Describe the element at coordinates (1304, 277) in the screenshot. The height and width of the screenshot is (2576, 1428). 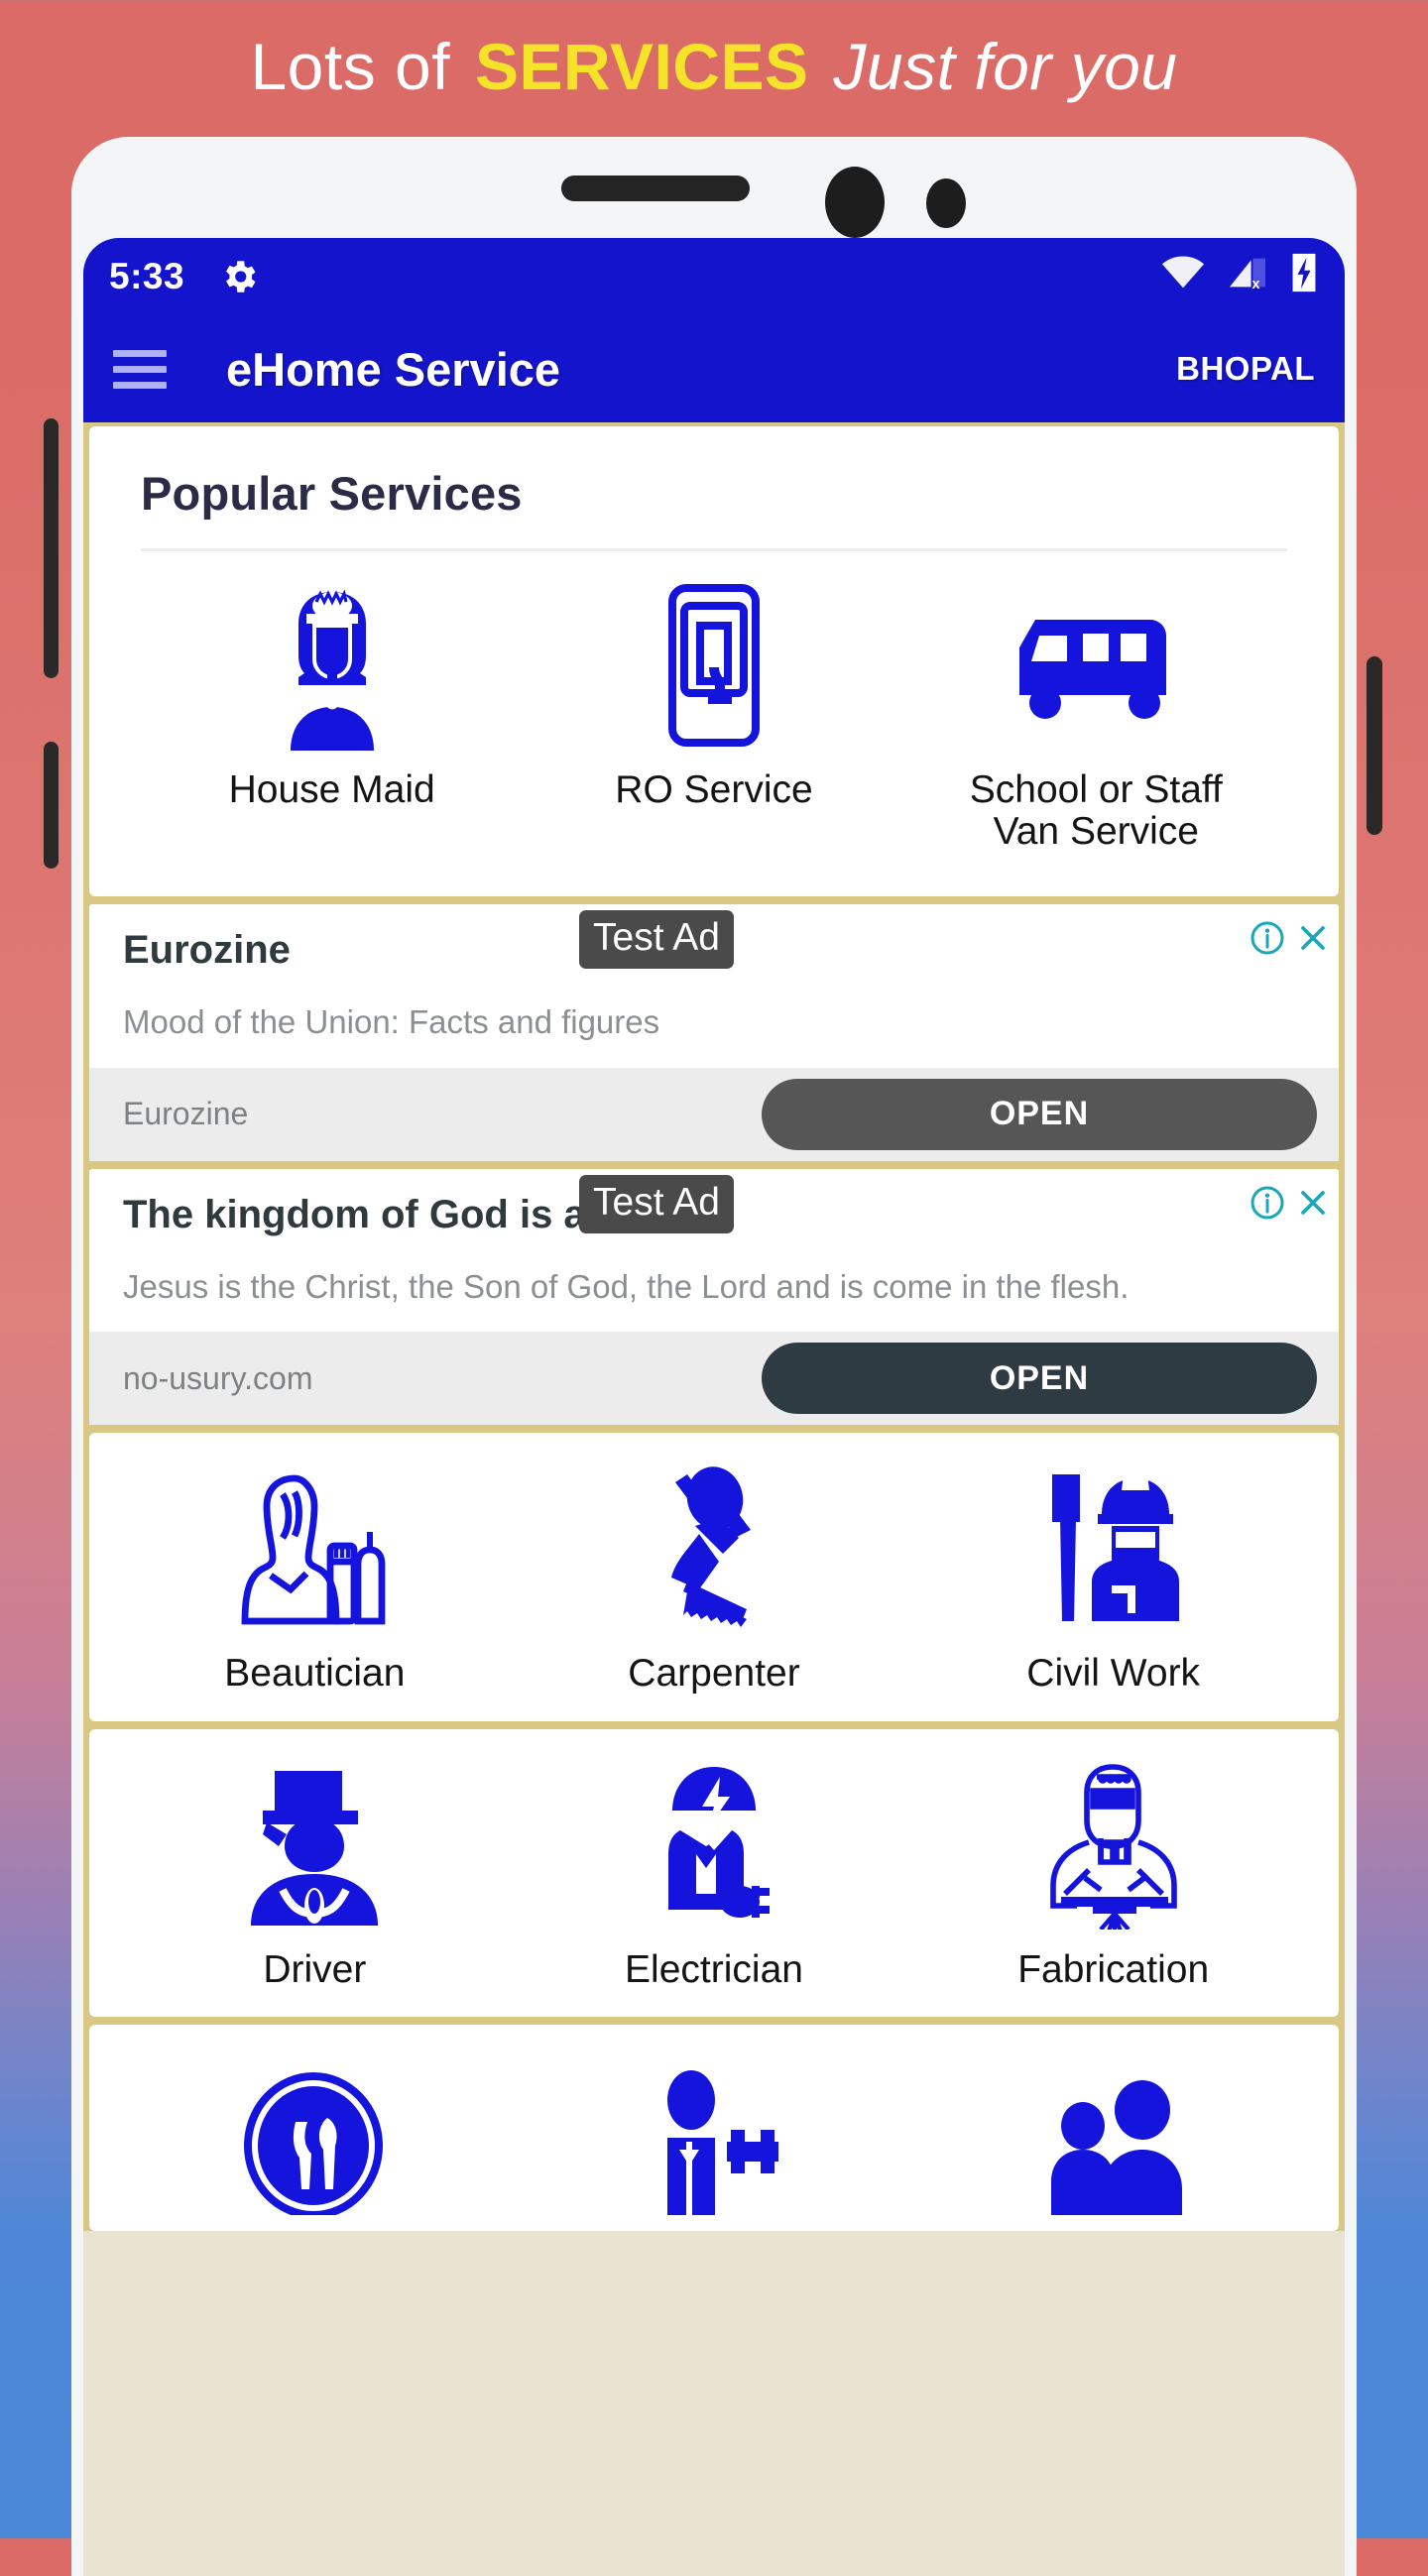
I see `battery-charging-icon` at that location.